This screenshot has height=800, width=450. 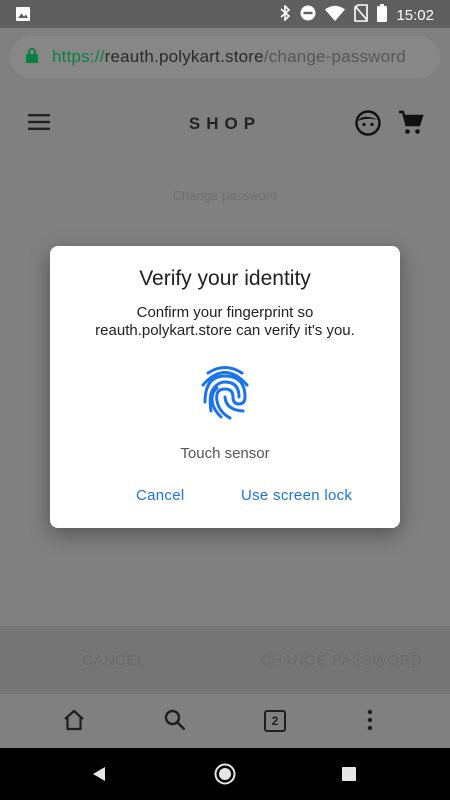 I want to click on back-icon, so click(x=99, y=776).